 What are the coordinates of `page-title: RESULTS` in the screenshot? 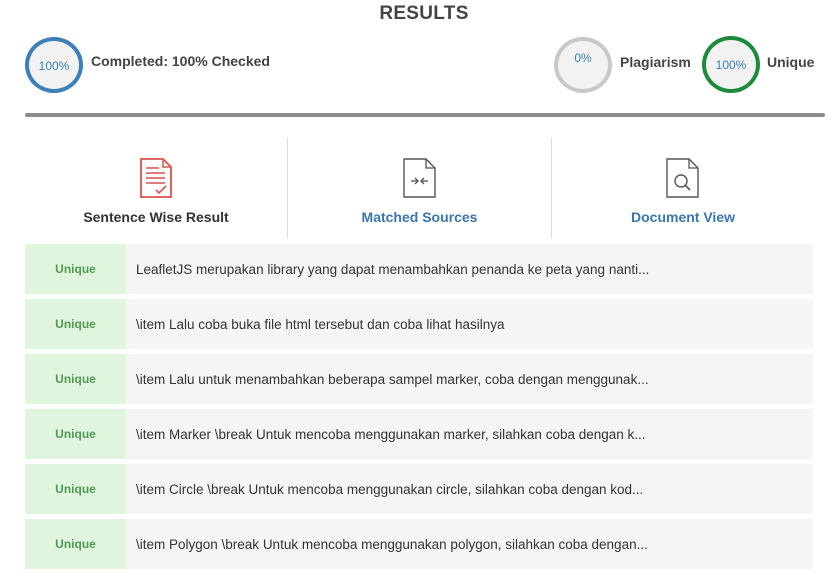 It's located at (424, 13).